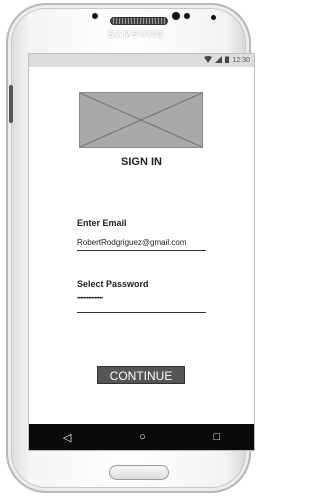 The height and width of the screenshot is (497, 320). Describe the element at coordinates (216, 437) in the screenshot. I see `recent-apps-icon: □` at that location.